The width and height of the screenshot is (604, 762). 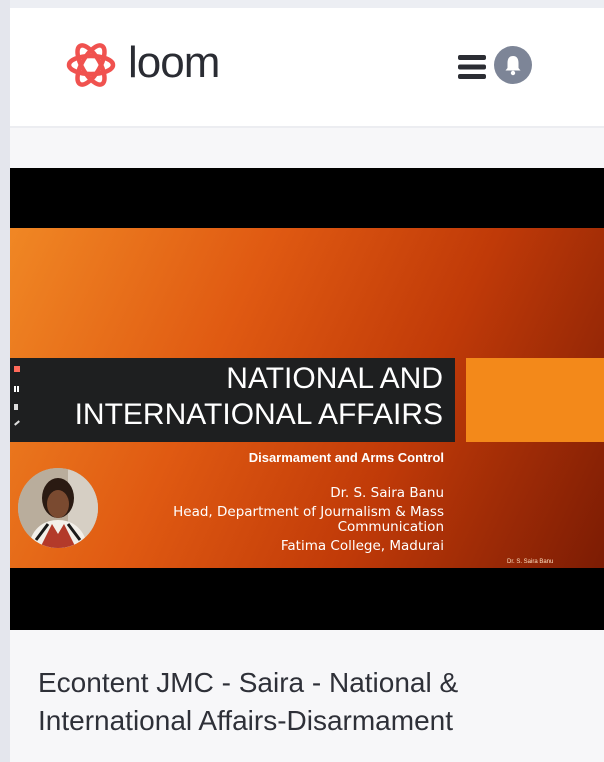 What do you see at coordinates (390, 527) in the screenshot?
I see `author-role-line2: Communication` at bounding box center [390, 527].